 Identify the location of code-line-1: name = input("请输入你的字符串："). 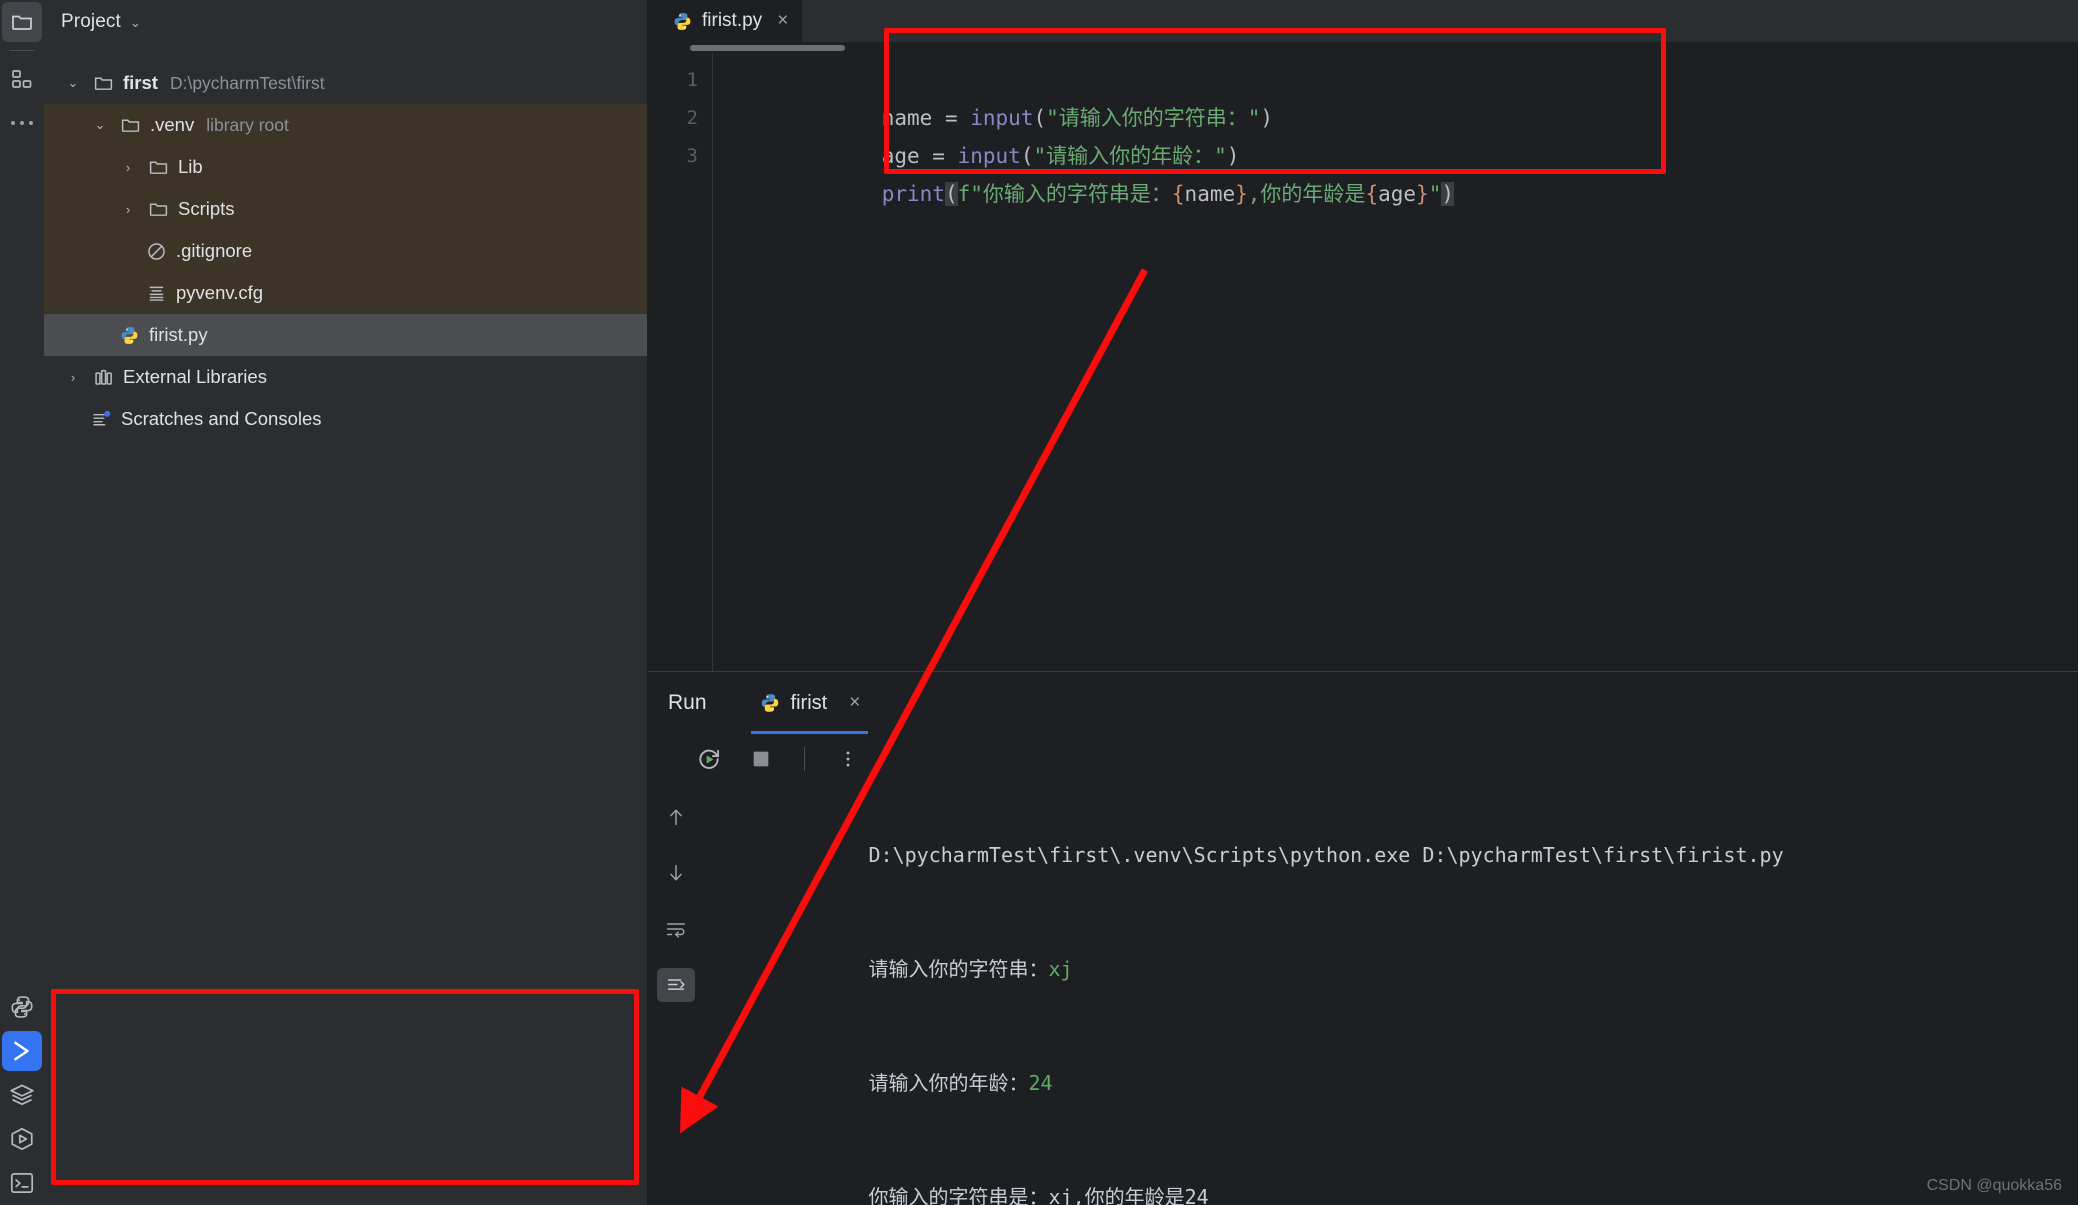
(1404, 95).